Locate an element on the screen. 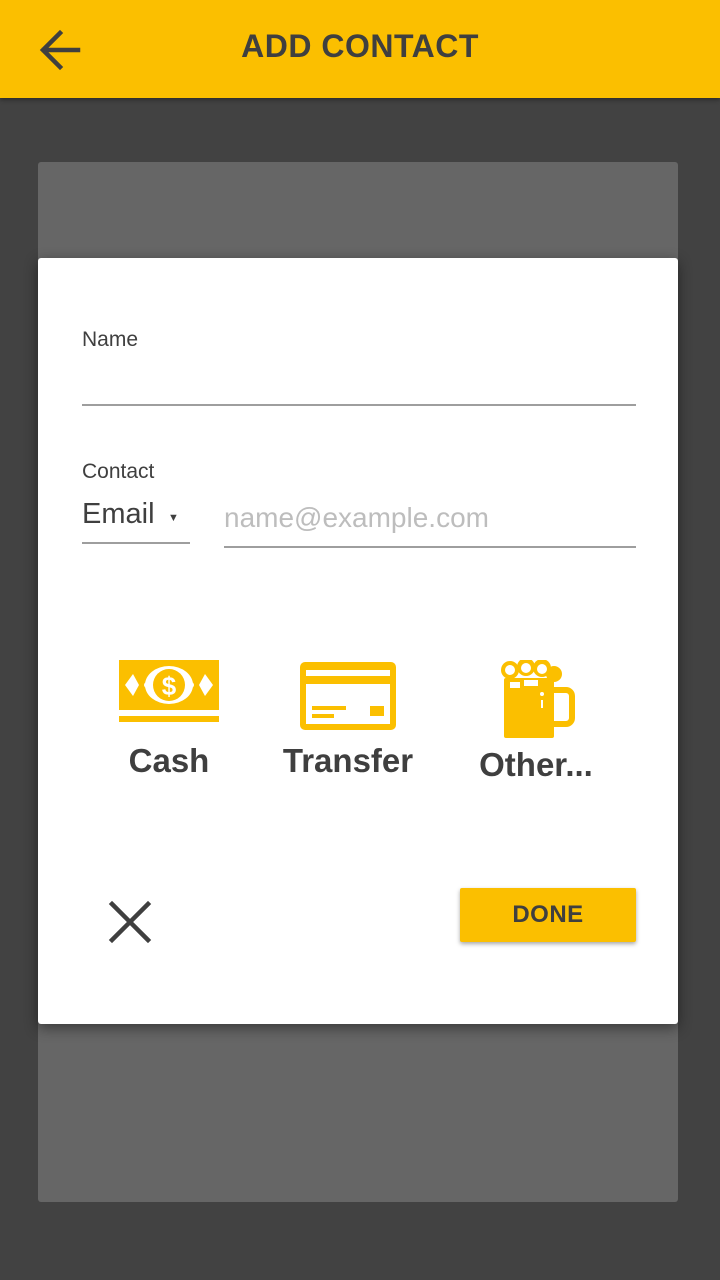 The image size is (720, 1280). payment-option-label: Transfer is located at coordinates (348, 760).